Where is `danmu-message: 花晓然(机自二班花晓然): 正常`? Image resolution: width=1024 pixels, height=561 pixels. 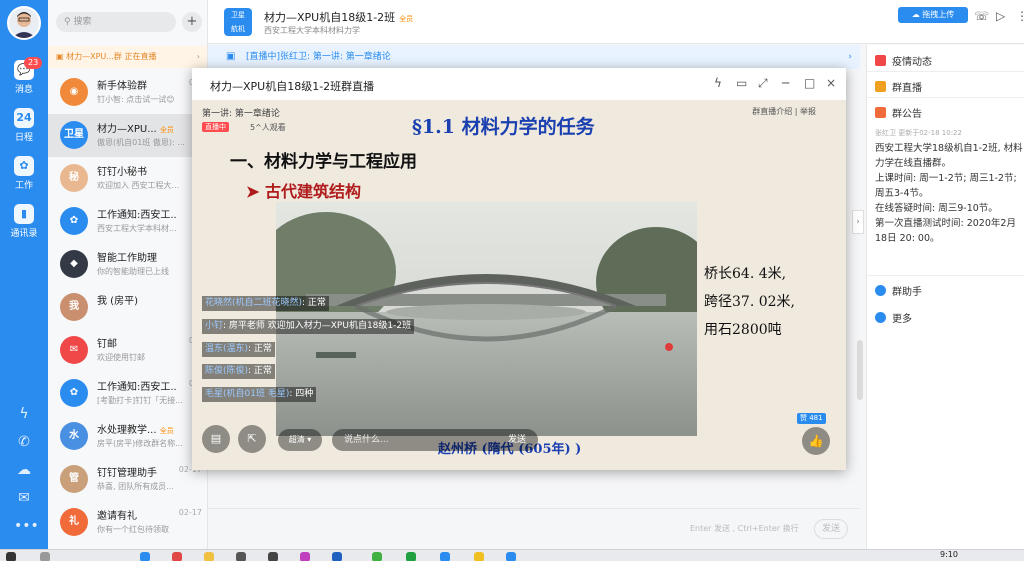 danmu-message: 花晓然(机自二班花晓然): 正常 is located at coordinates (265, 303).